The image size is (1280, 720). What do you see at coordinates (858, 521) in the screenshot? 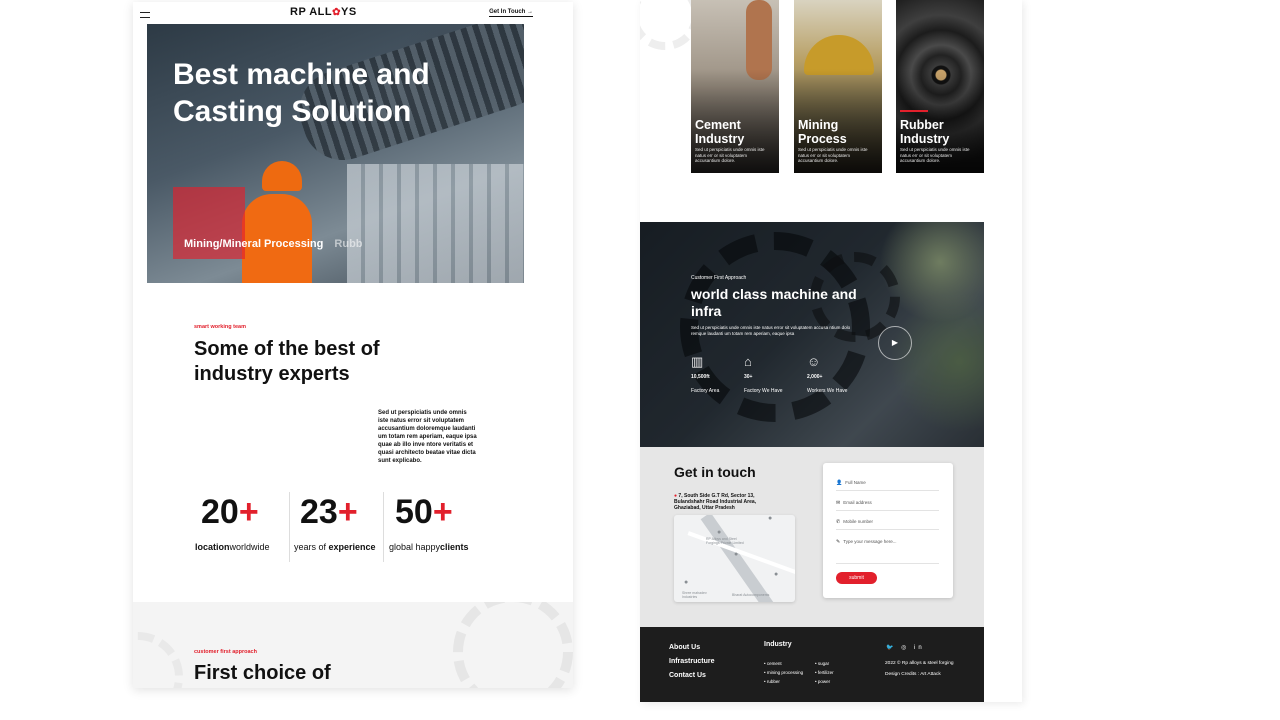
I see `field-placeholder: Mobile number` at bounding box center [858, 521].